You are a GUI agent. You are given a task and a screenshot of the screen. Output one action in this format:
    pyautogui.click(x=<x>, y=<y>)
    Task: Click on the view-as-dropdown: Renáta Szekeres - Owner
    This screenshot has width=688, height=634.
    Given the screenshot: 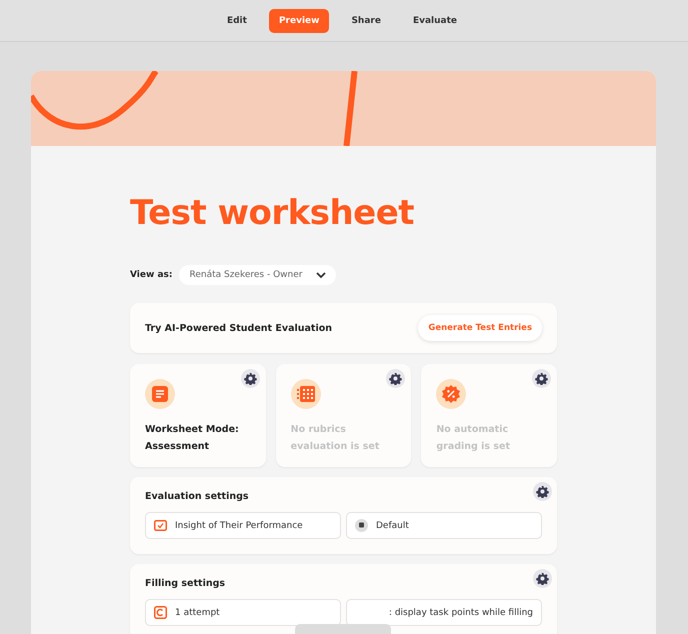 What is the action you would take?
    pyautogui.click(x=257, y=275)
    